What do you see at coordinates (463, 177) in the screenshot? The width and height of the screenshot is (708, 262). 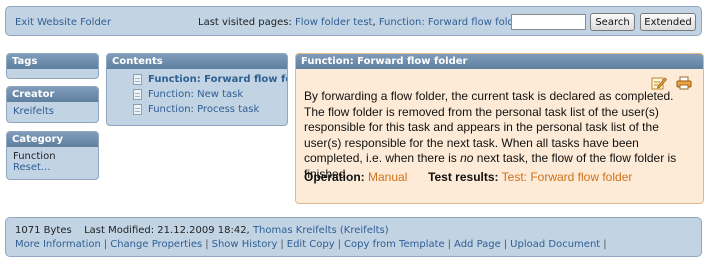 I see `test-results-label: Test results:` at bounding box center [463, 177].